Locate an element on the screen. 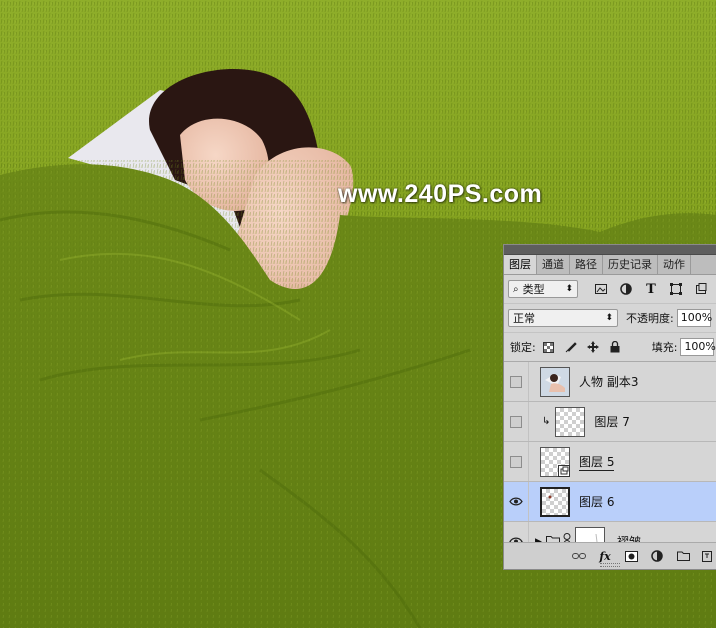 This screenshot has width=716, height=628. adjustment-icon is located at coordinates (657, 556).